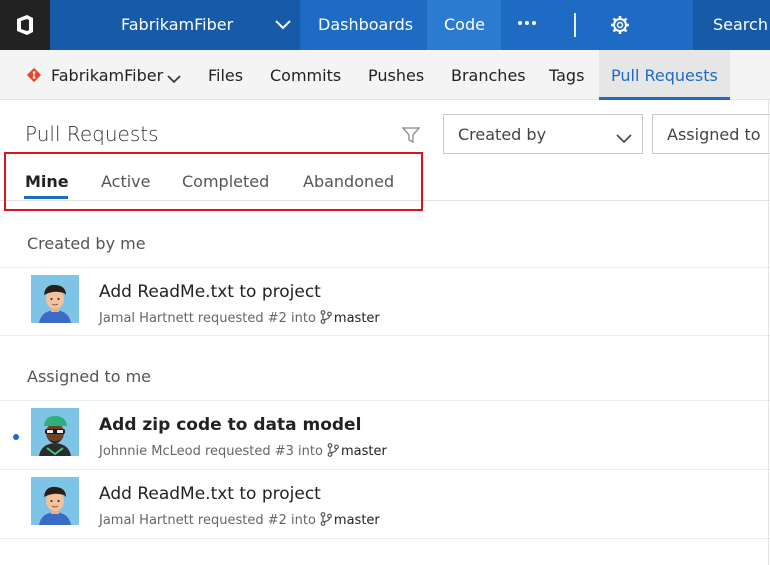 Image resolution: width=770 pixels, height=565 pixels. What do you see at coordinates (126, 181) in the screenshot?
I see `tab-active: Active` at bounding box center [126, 181].